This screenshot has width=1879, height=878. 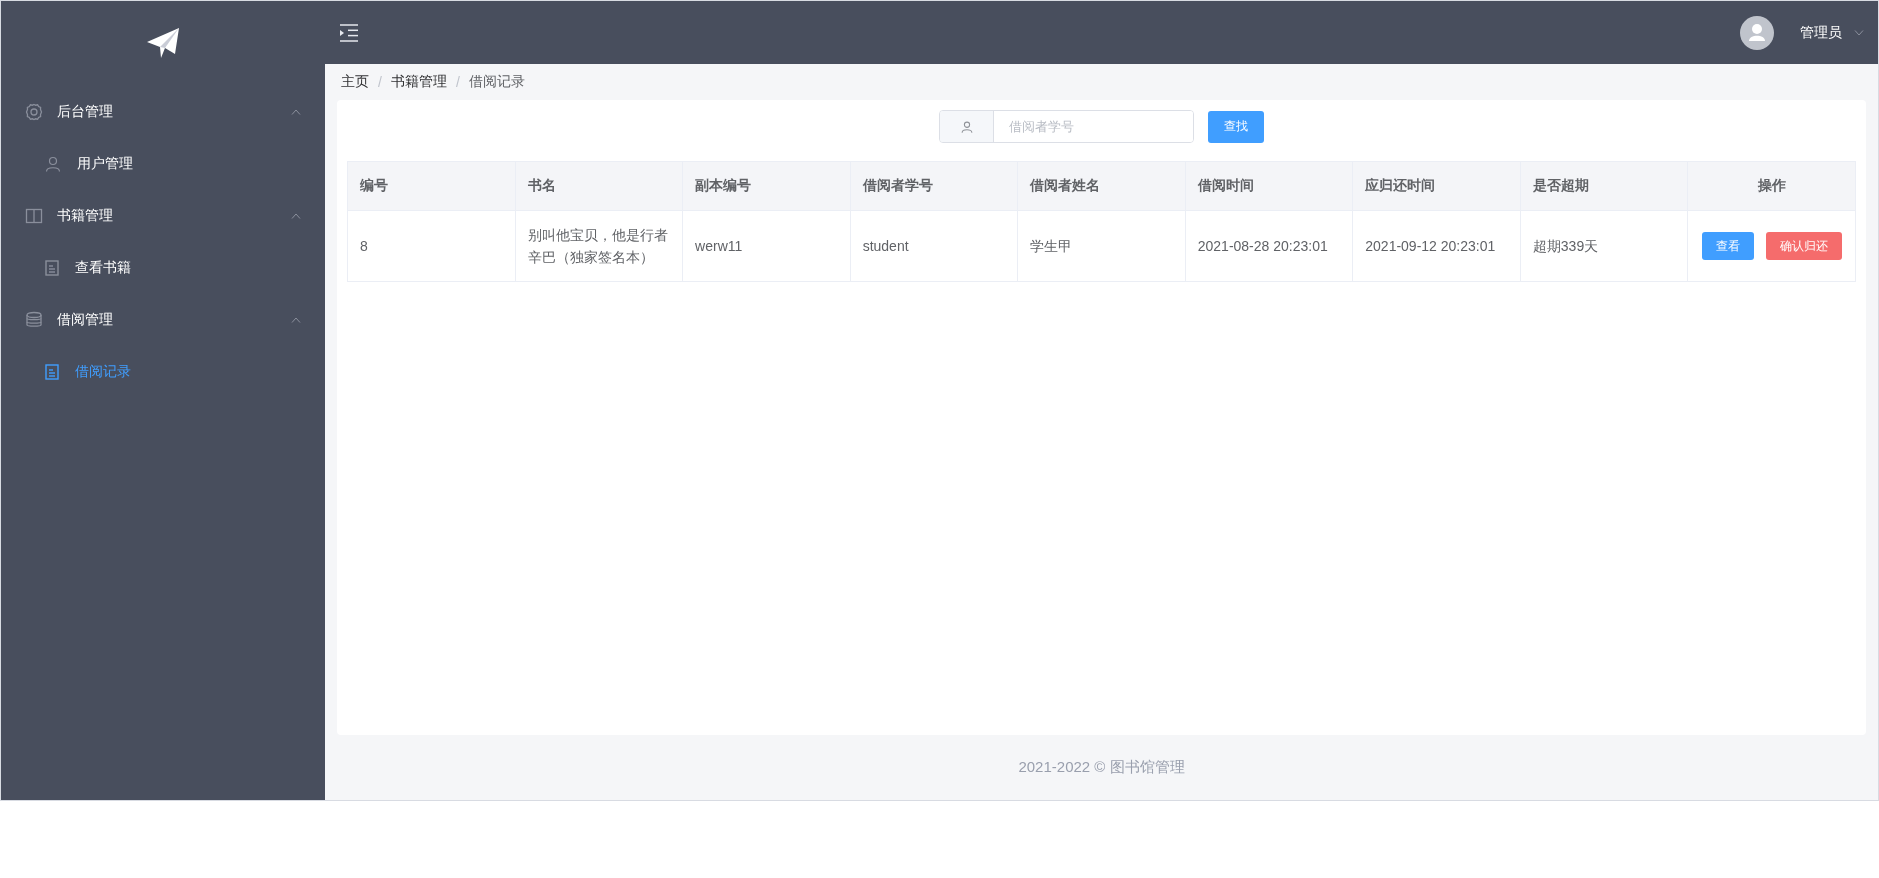 I want to click on footer-text: 2021-2022 © 图书馆管理, so click(x=1101, y=767).